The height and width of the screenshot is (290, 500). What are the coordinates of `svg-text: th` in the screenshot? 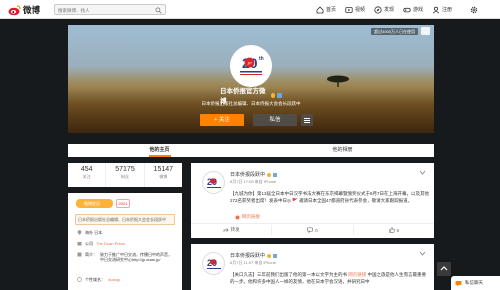 It's located at (261, 59).